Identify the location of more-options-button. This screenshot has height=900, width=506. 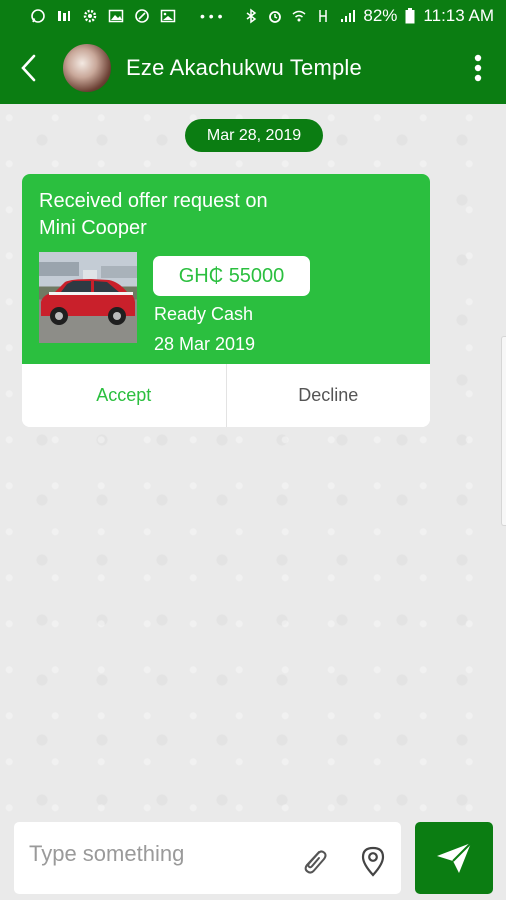
(478, 68).